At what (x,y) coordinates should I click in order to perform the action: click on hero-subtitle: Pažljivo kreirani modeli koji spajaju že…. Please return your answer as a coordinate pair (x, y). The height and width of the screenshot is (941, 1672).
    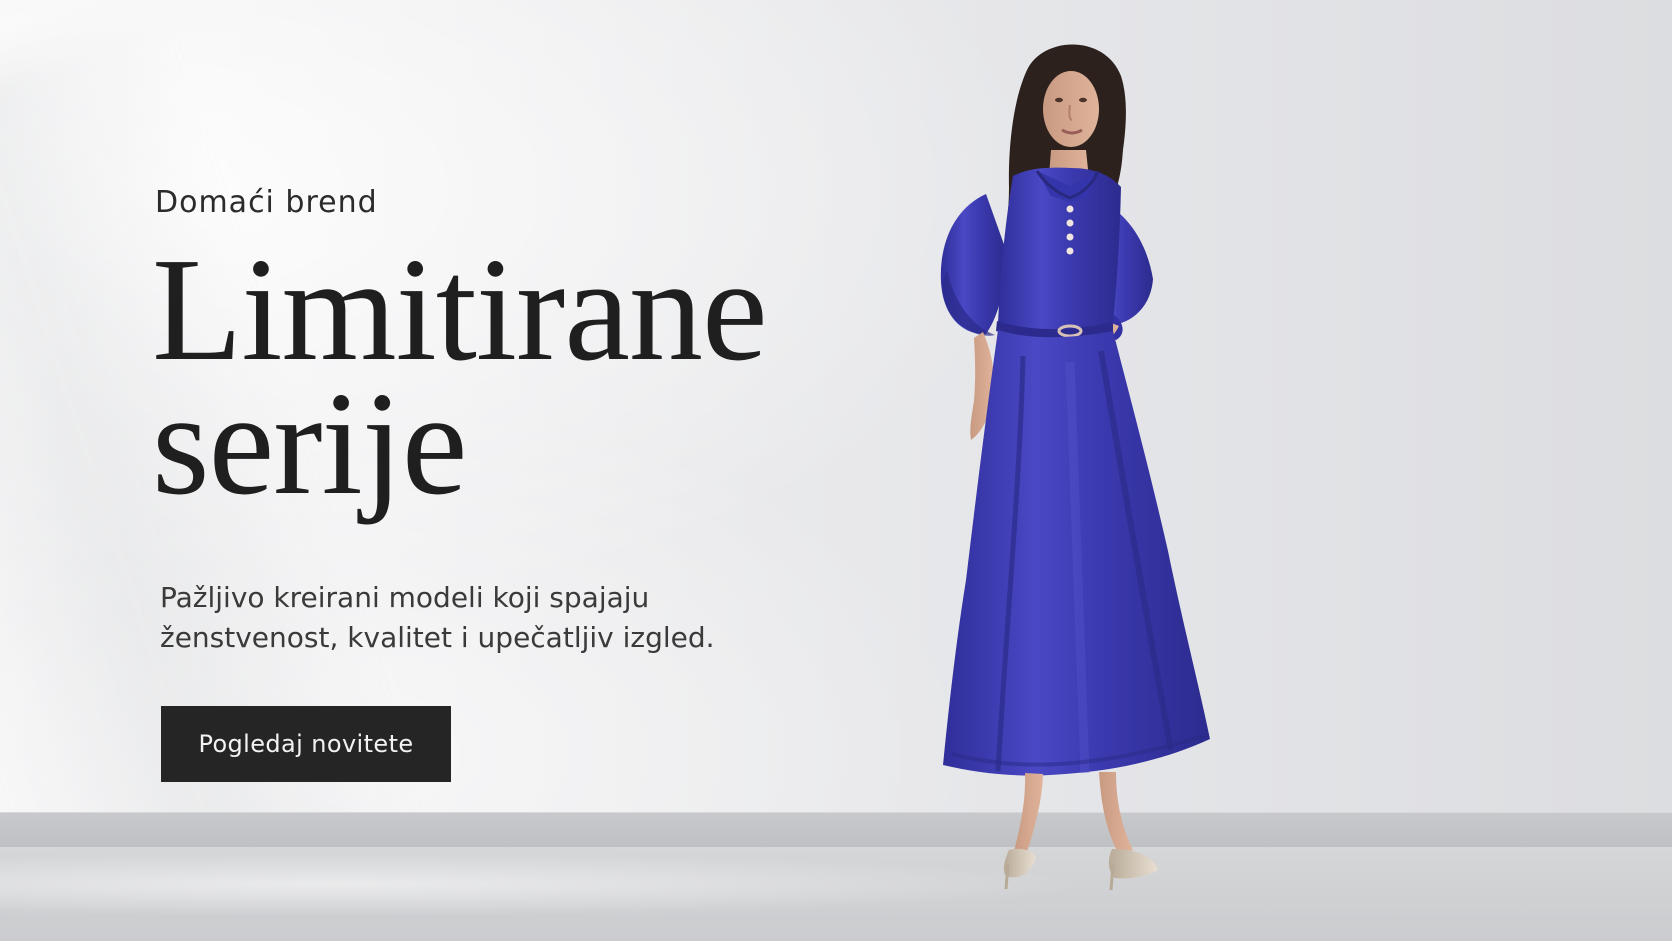
    Looking at the image, I should click on (470, 618).